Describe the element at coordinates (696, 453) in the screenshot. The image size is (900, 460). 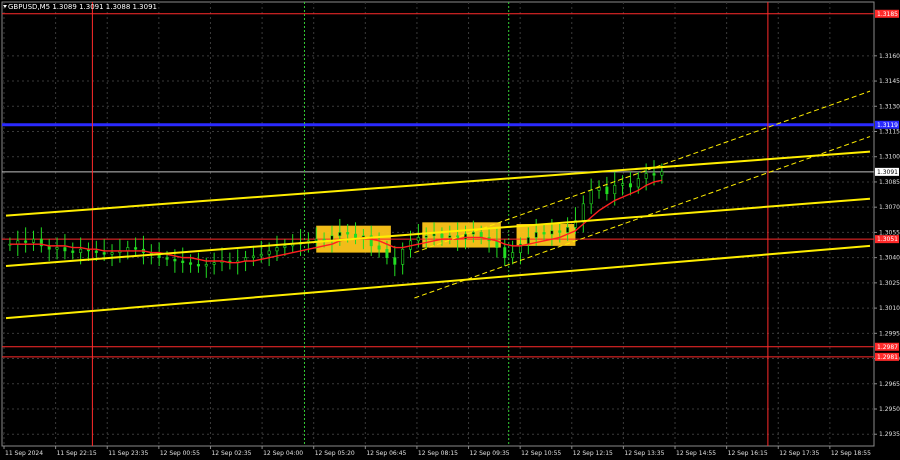
I see `x-tick-label: 12 Sep 14:55` at that location.